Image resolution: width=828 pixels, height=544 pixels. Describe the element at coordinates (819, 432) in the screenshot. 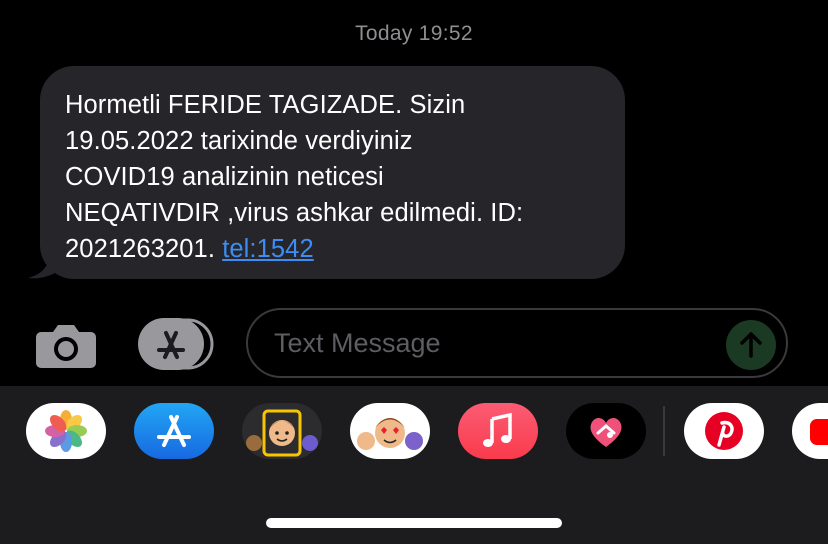

I see `youtube-icon` at that location.